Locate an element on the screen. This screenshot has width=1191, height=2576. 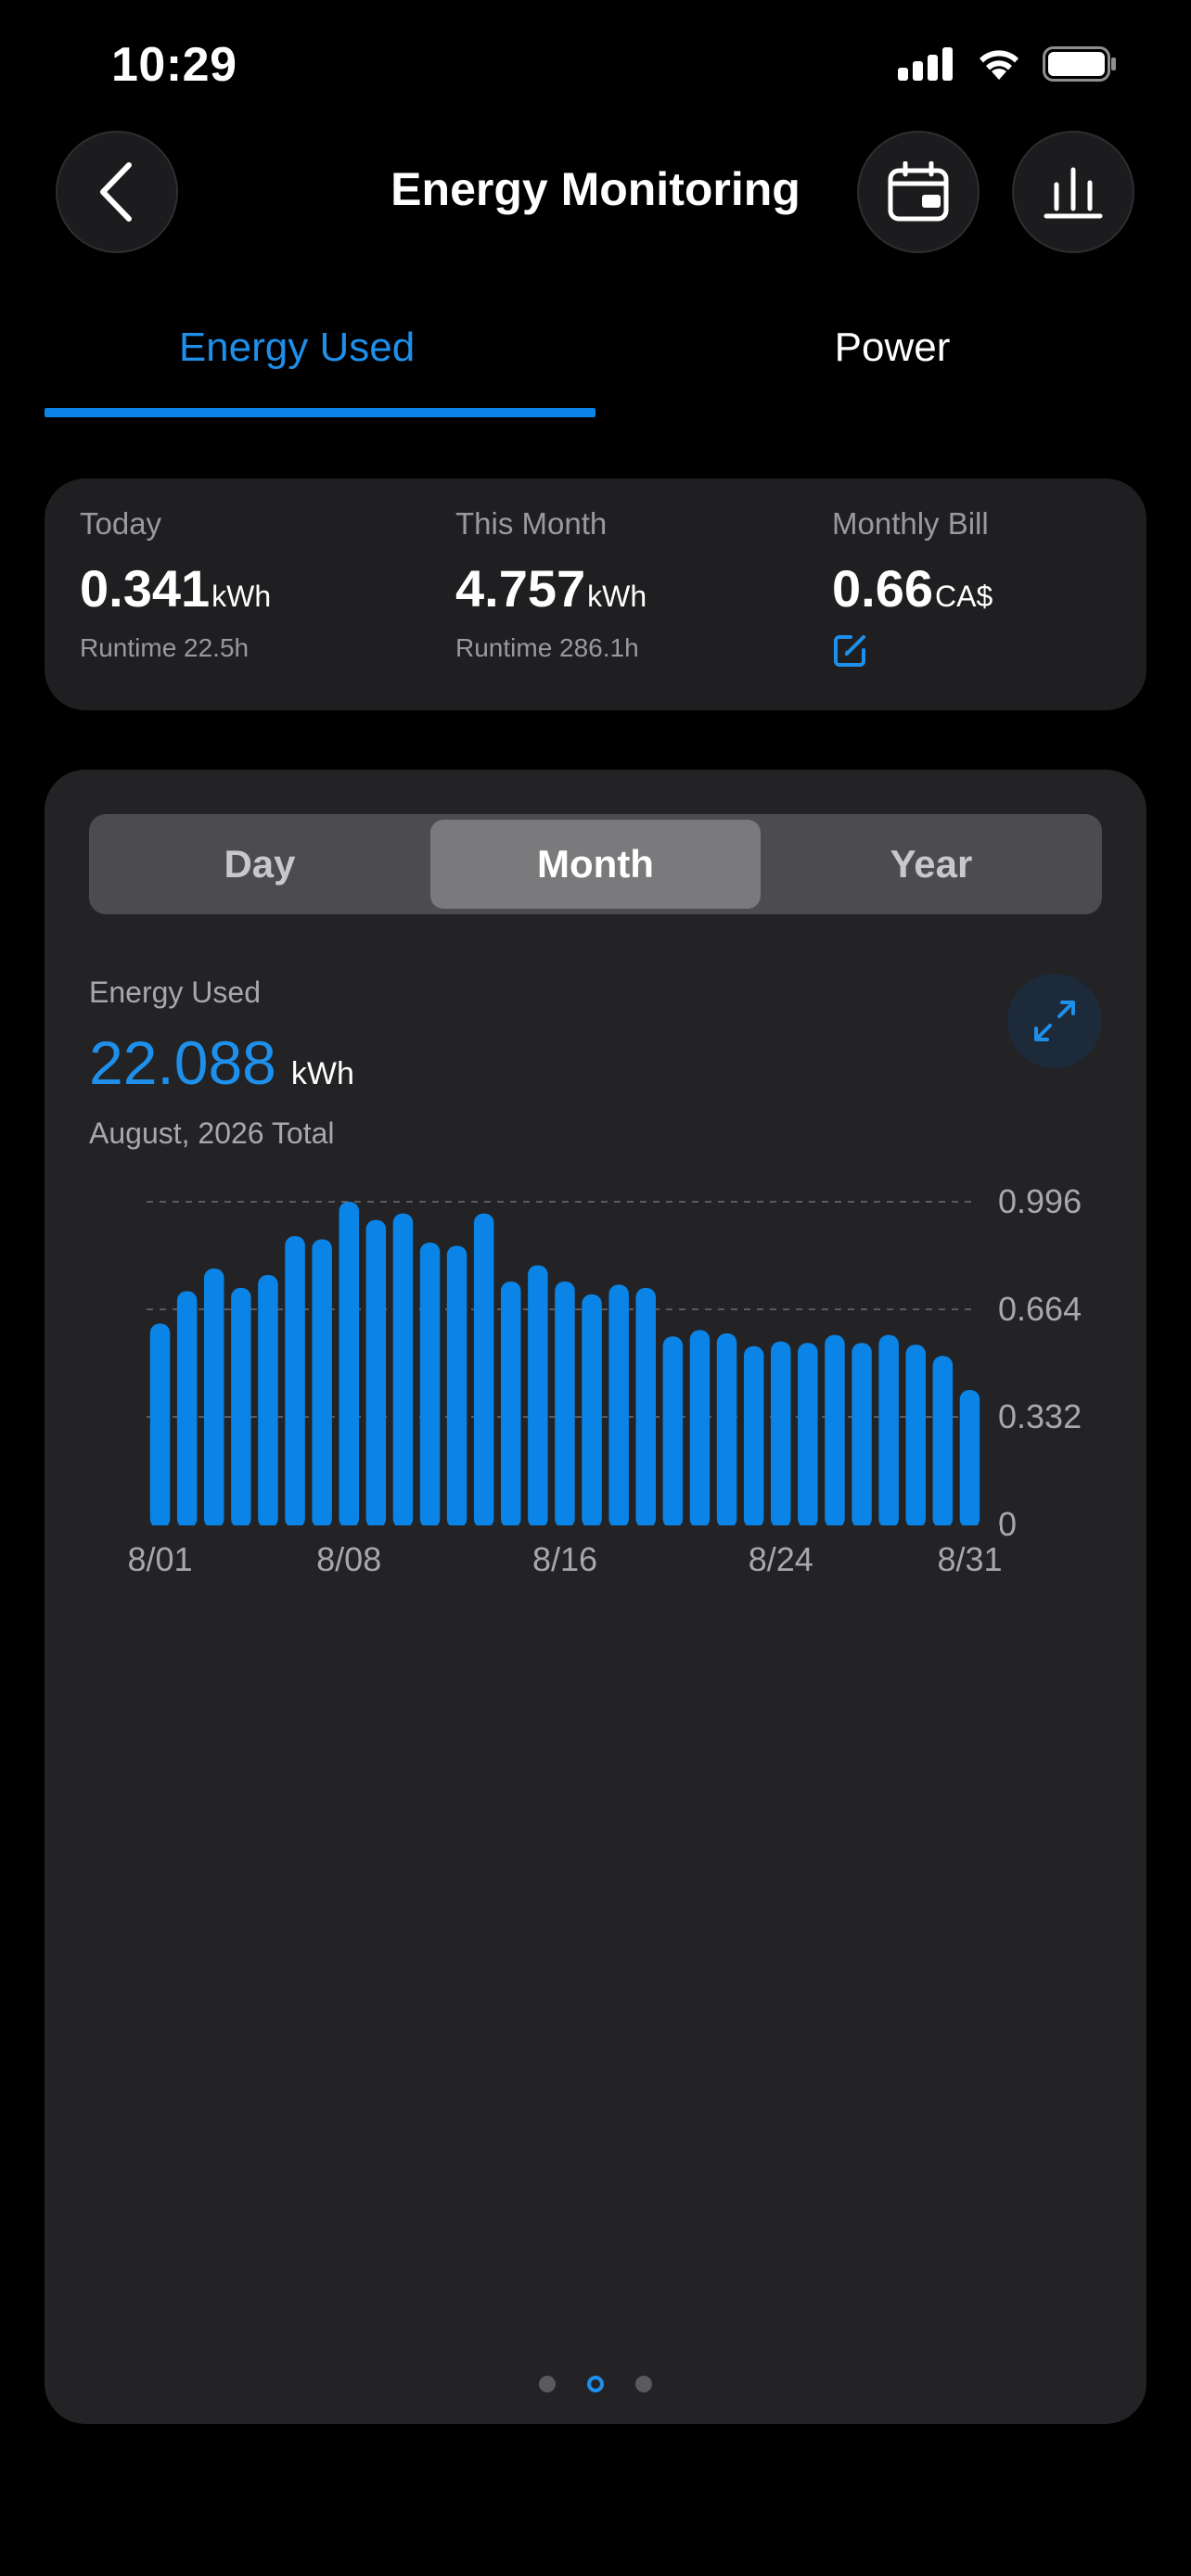
page-indicator is located at coordinates (595, 2384).